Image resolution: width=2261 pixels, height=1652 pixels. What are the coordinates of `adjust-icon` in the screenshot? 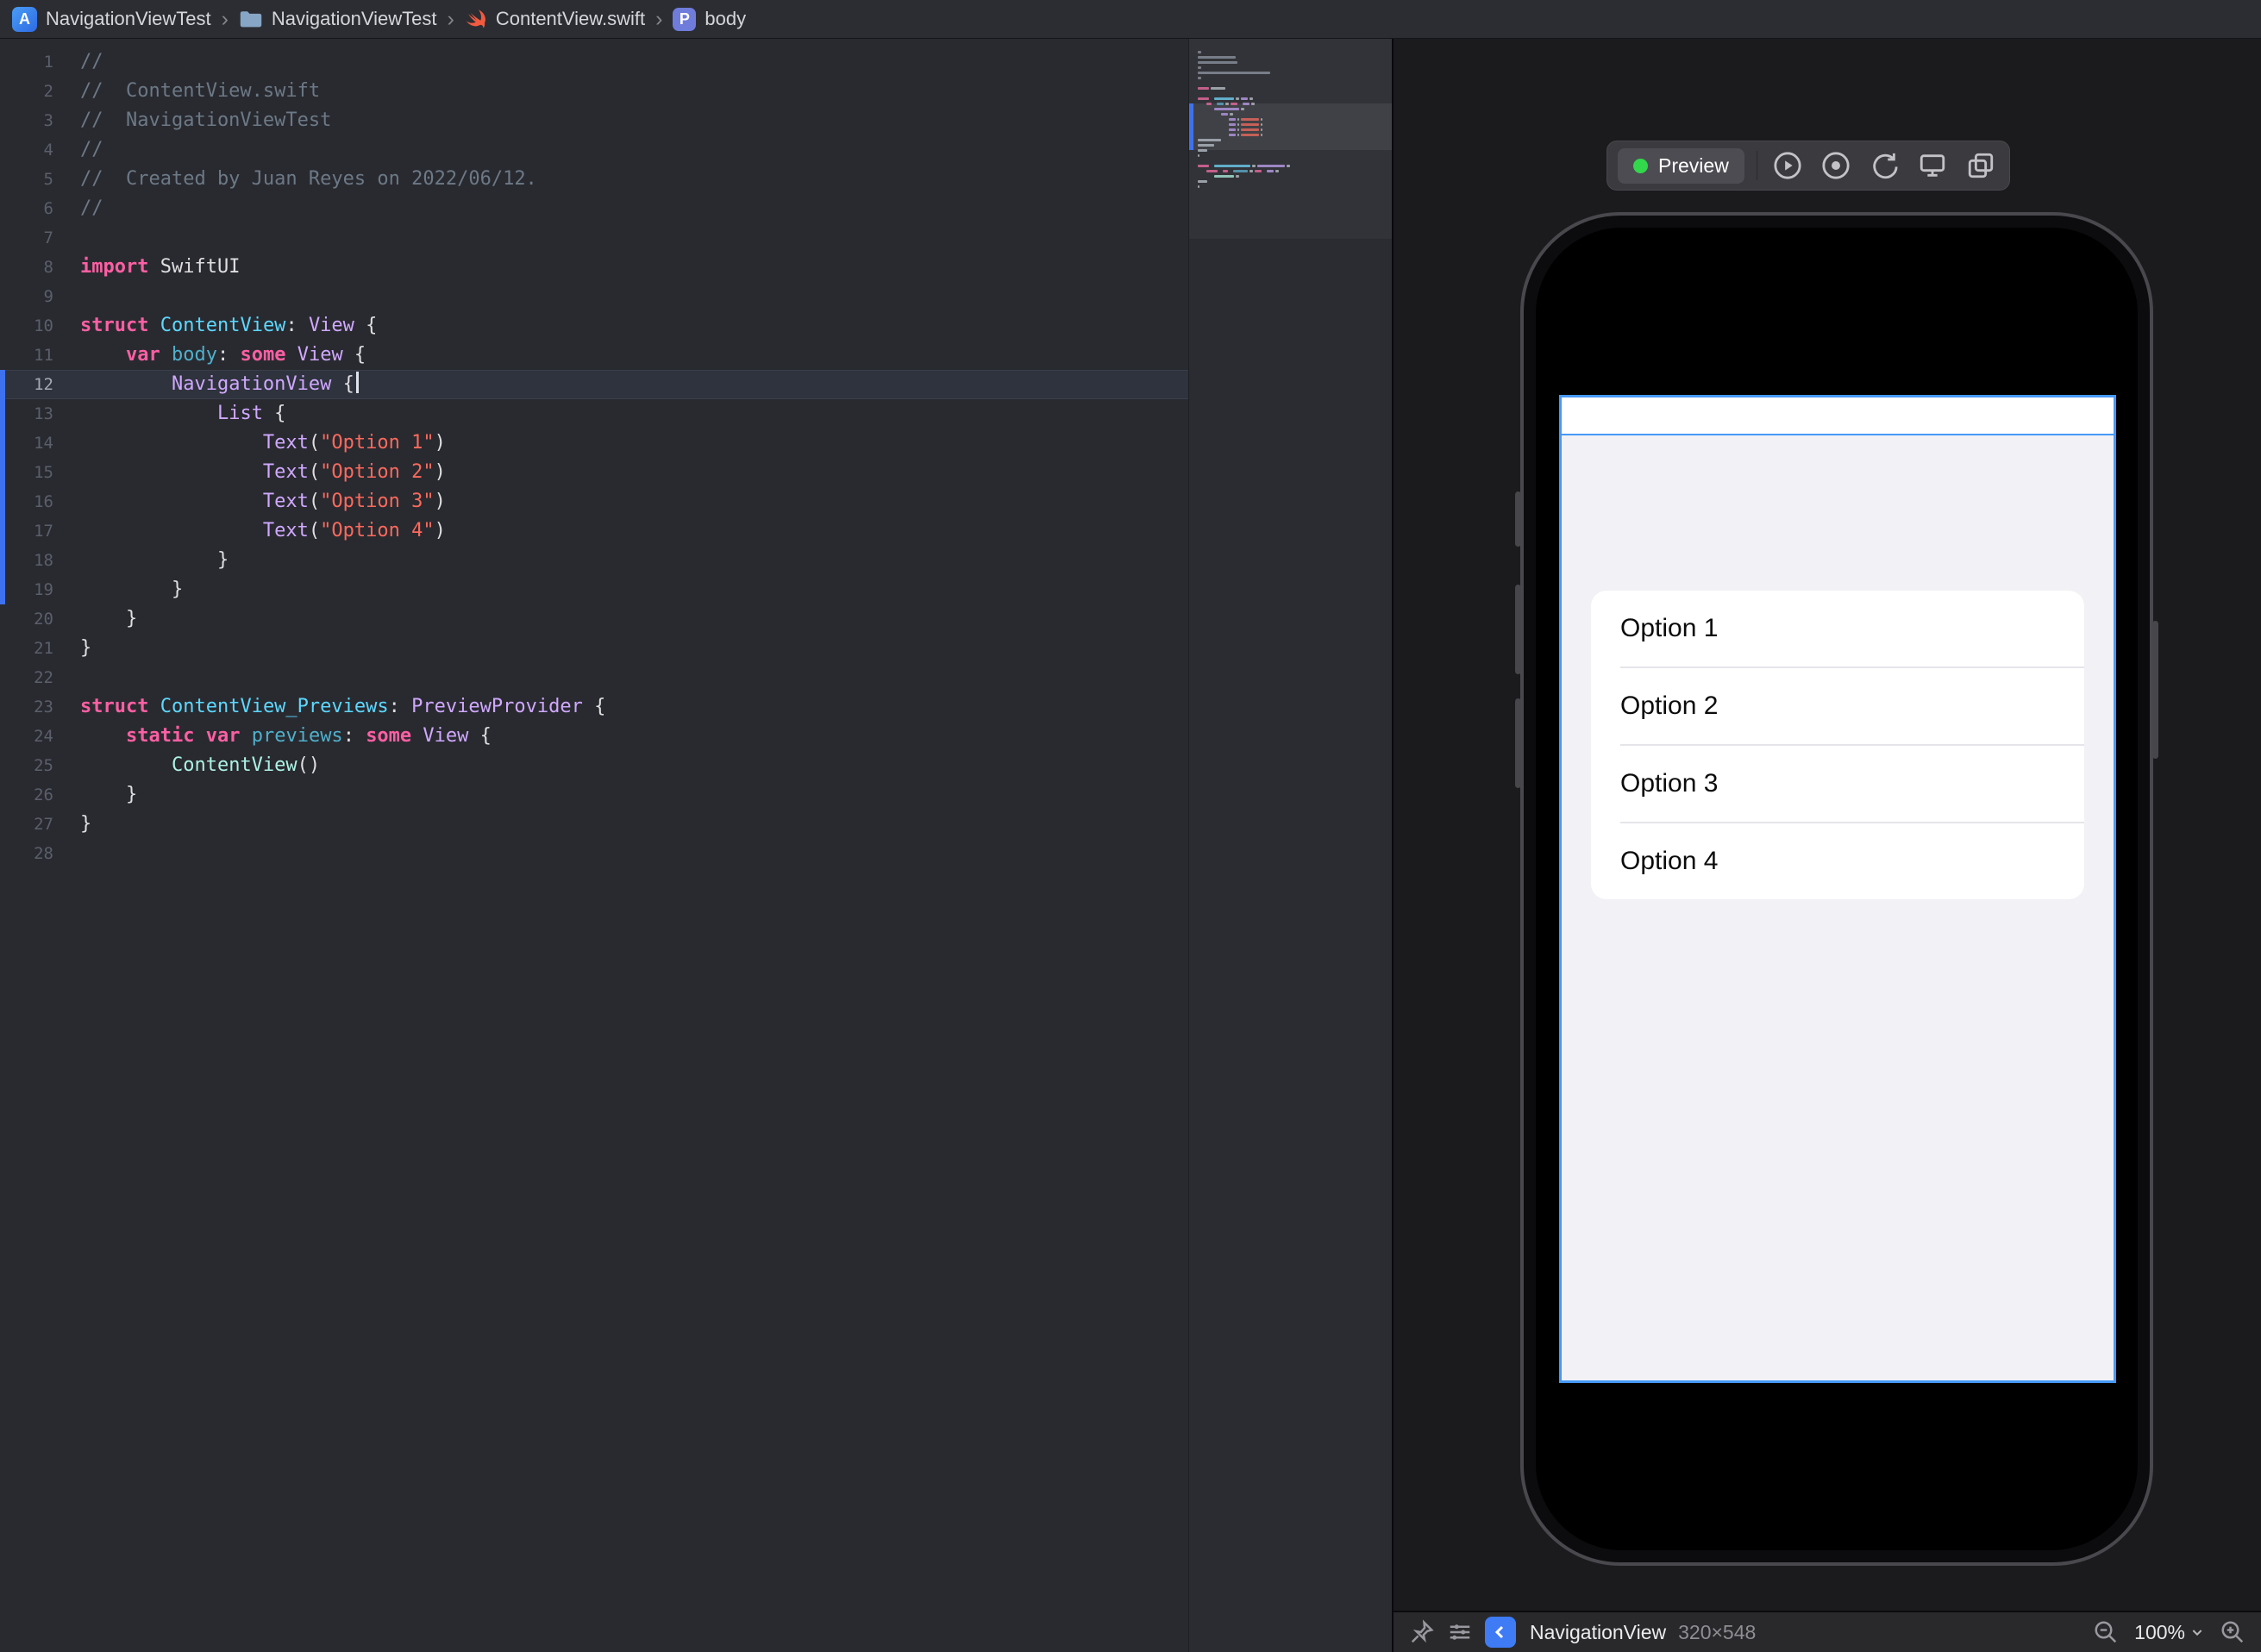 It's located at (1460, 1632).